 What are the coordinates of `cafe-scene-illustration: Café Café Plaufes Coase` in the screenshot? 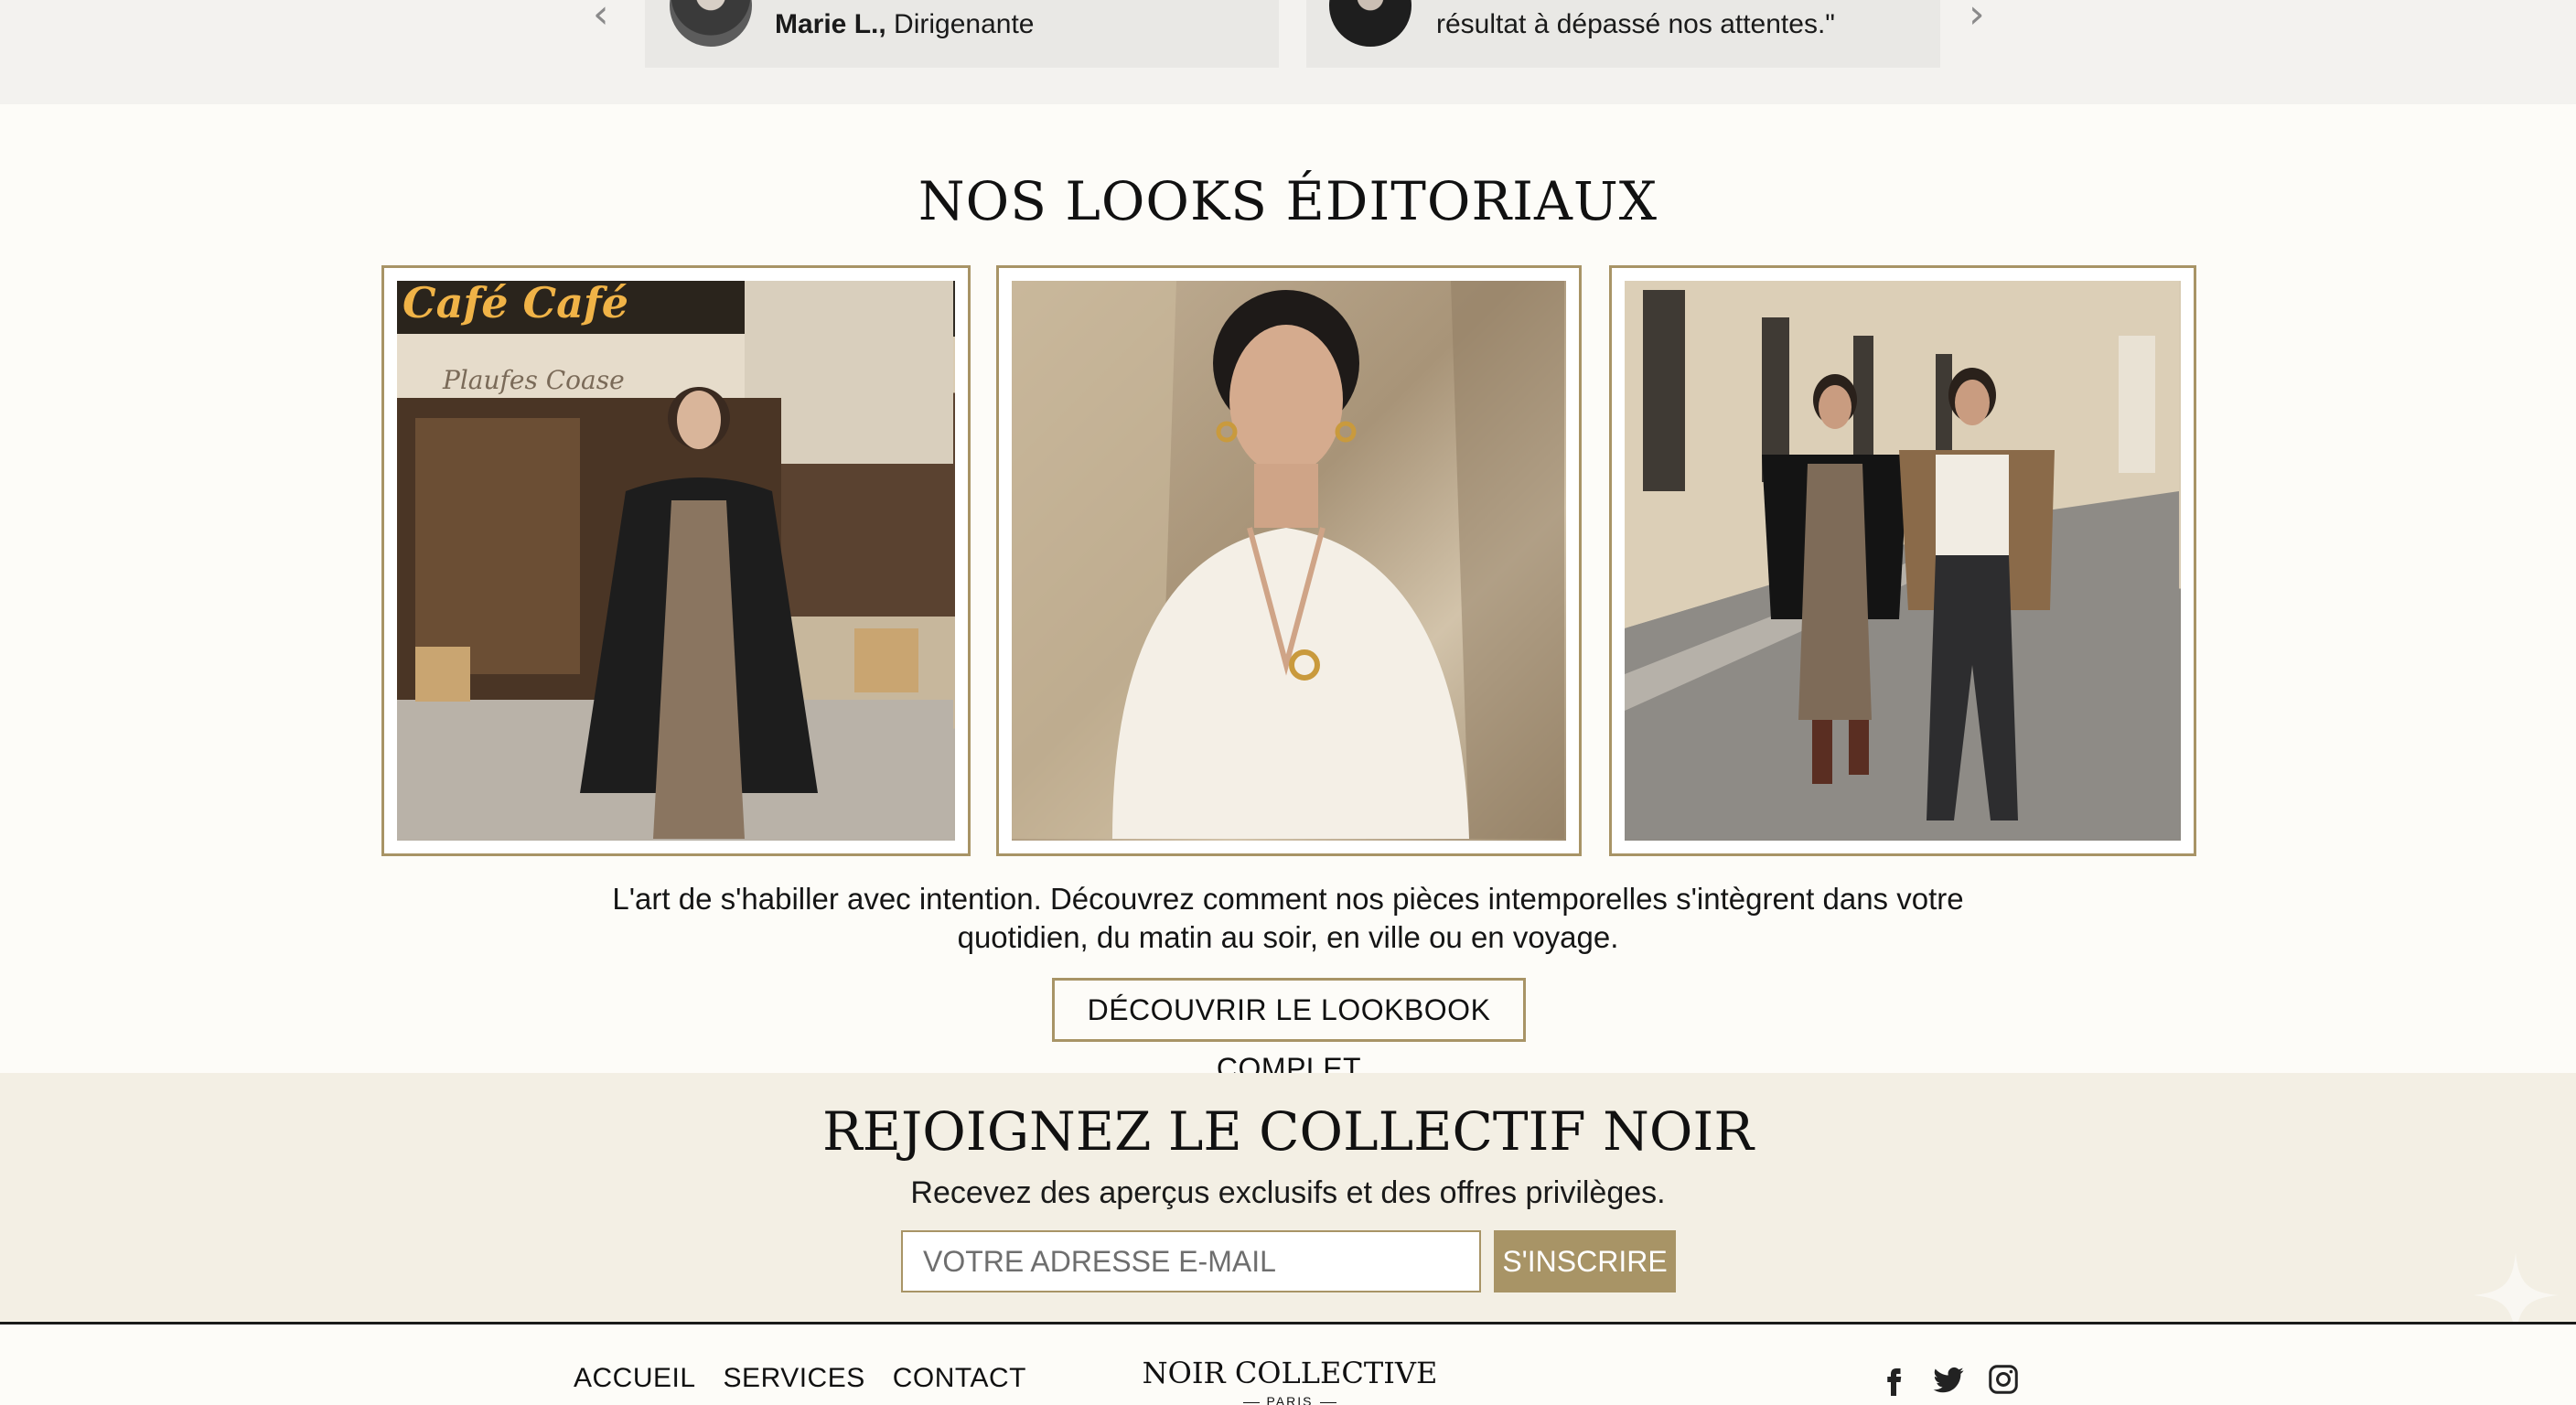 It's located at (675, 560).